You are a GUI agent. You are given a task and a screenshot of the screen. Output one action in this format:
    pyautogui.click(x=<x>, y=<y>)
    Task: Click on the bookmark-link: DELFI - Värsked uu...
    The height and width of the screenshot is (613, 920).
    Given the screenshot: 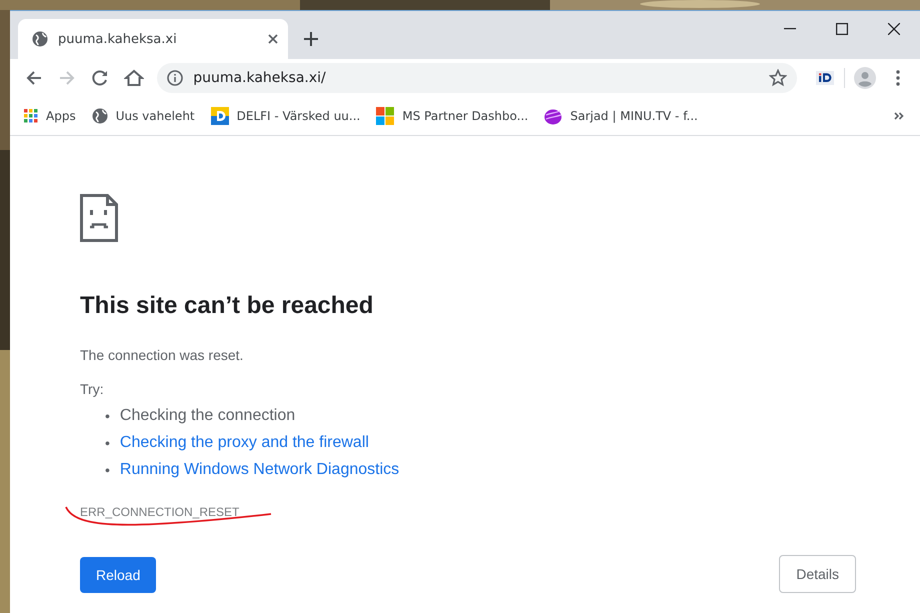 What is the action you would take?
    pyautogui.click(x=285, y=116)
    